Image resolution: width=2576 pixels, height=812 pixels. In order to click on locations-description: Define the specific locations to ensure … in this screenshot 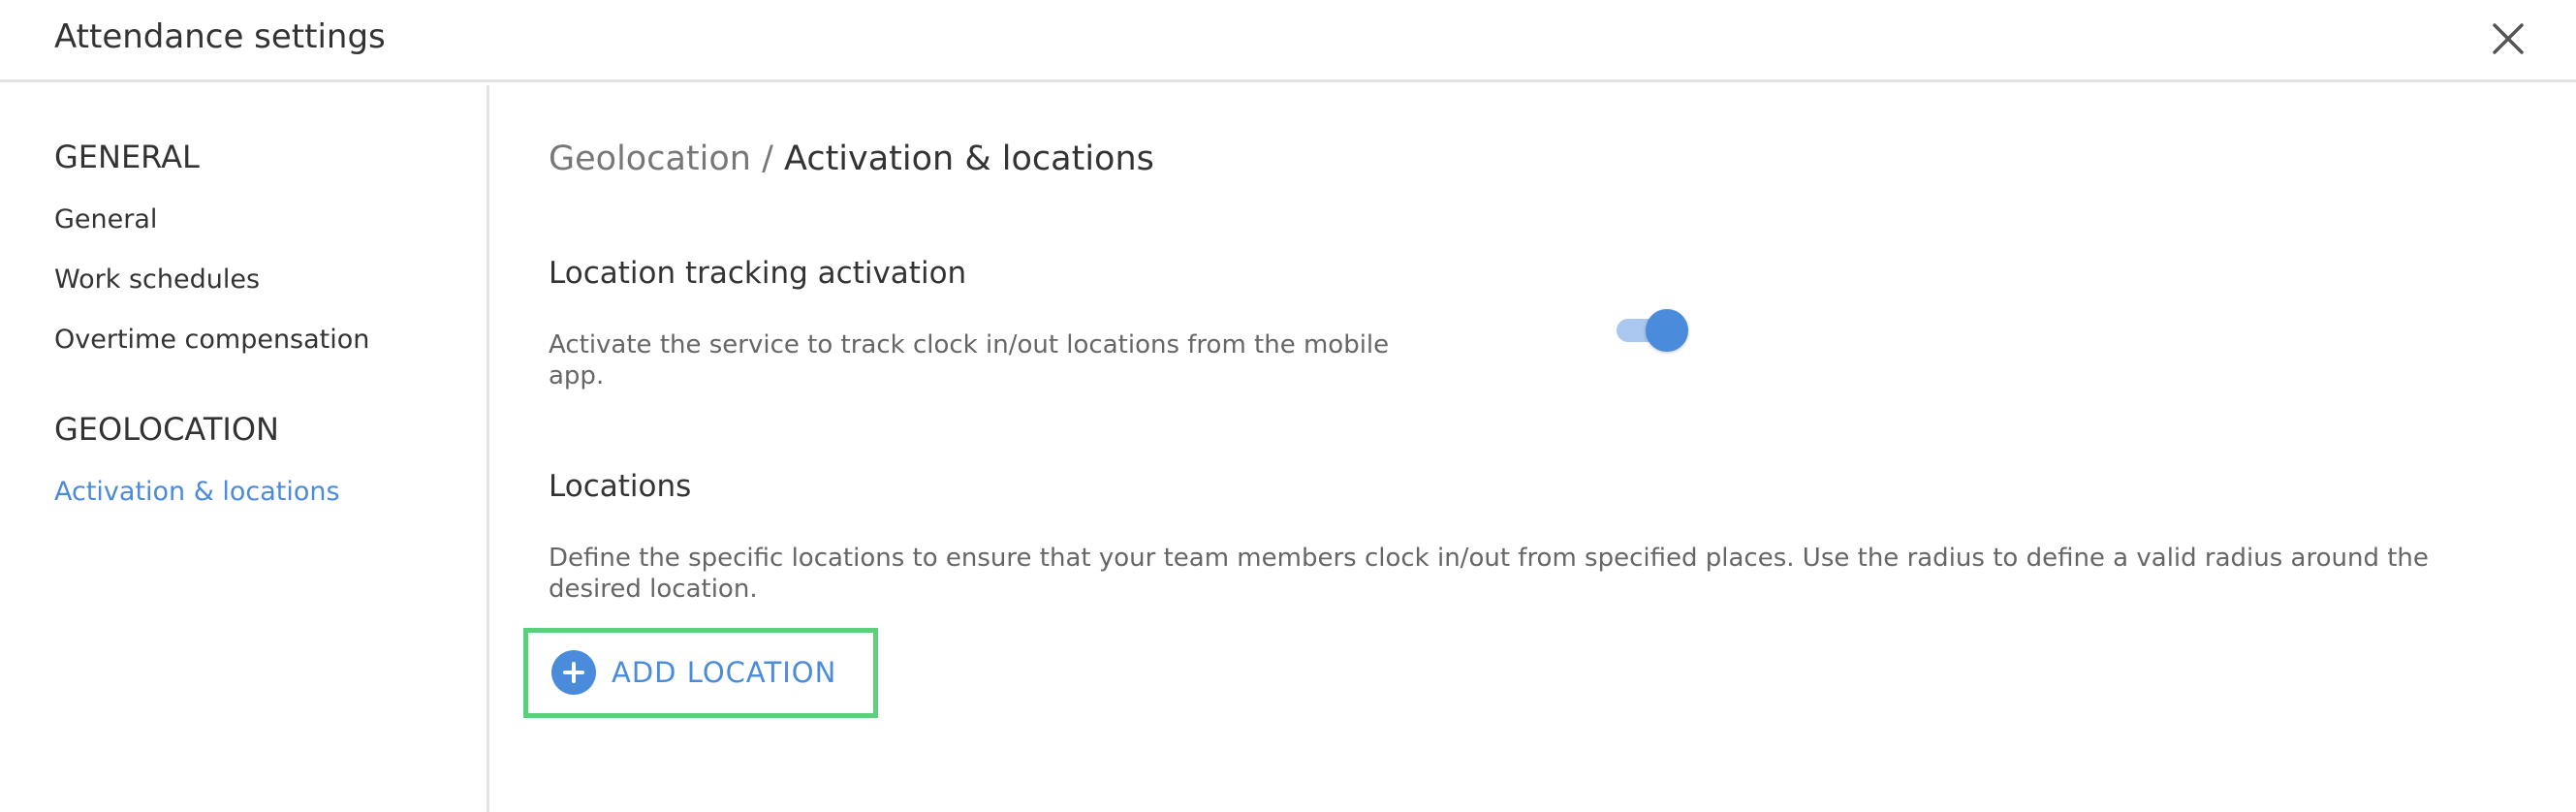, I will do `click(1489, 574)`.